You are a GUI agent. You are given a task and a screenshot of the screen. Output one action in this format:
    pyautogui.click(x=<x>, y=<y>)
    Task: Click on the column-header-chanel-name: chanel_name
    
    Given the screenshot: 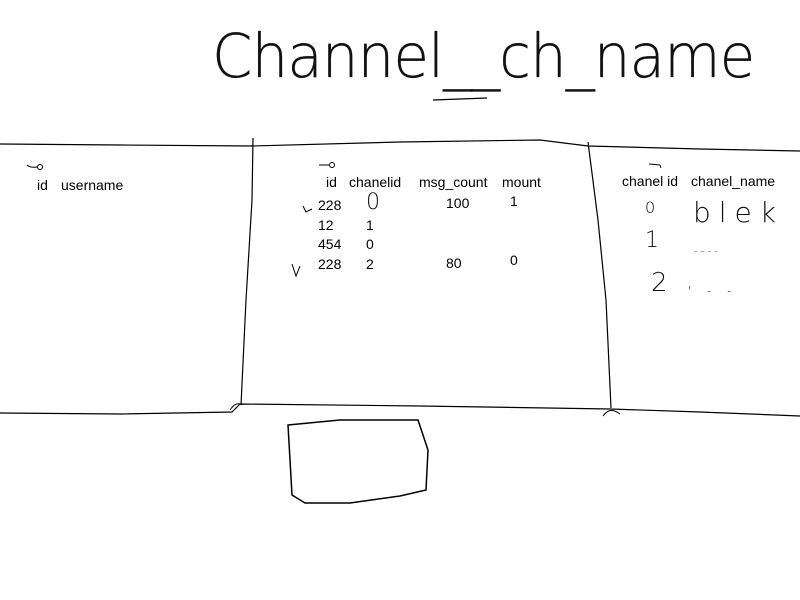 What is the action you would take?
    pyautogui.click(x=733, y=181)
    